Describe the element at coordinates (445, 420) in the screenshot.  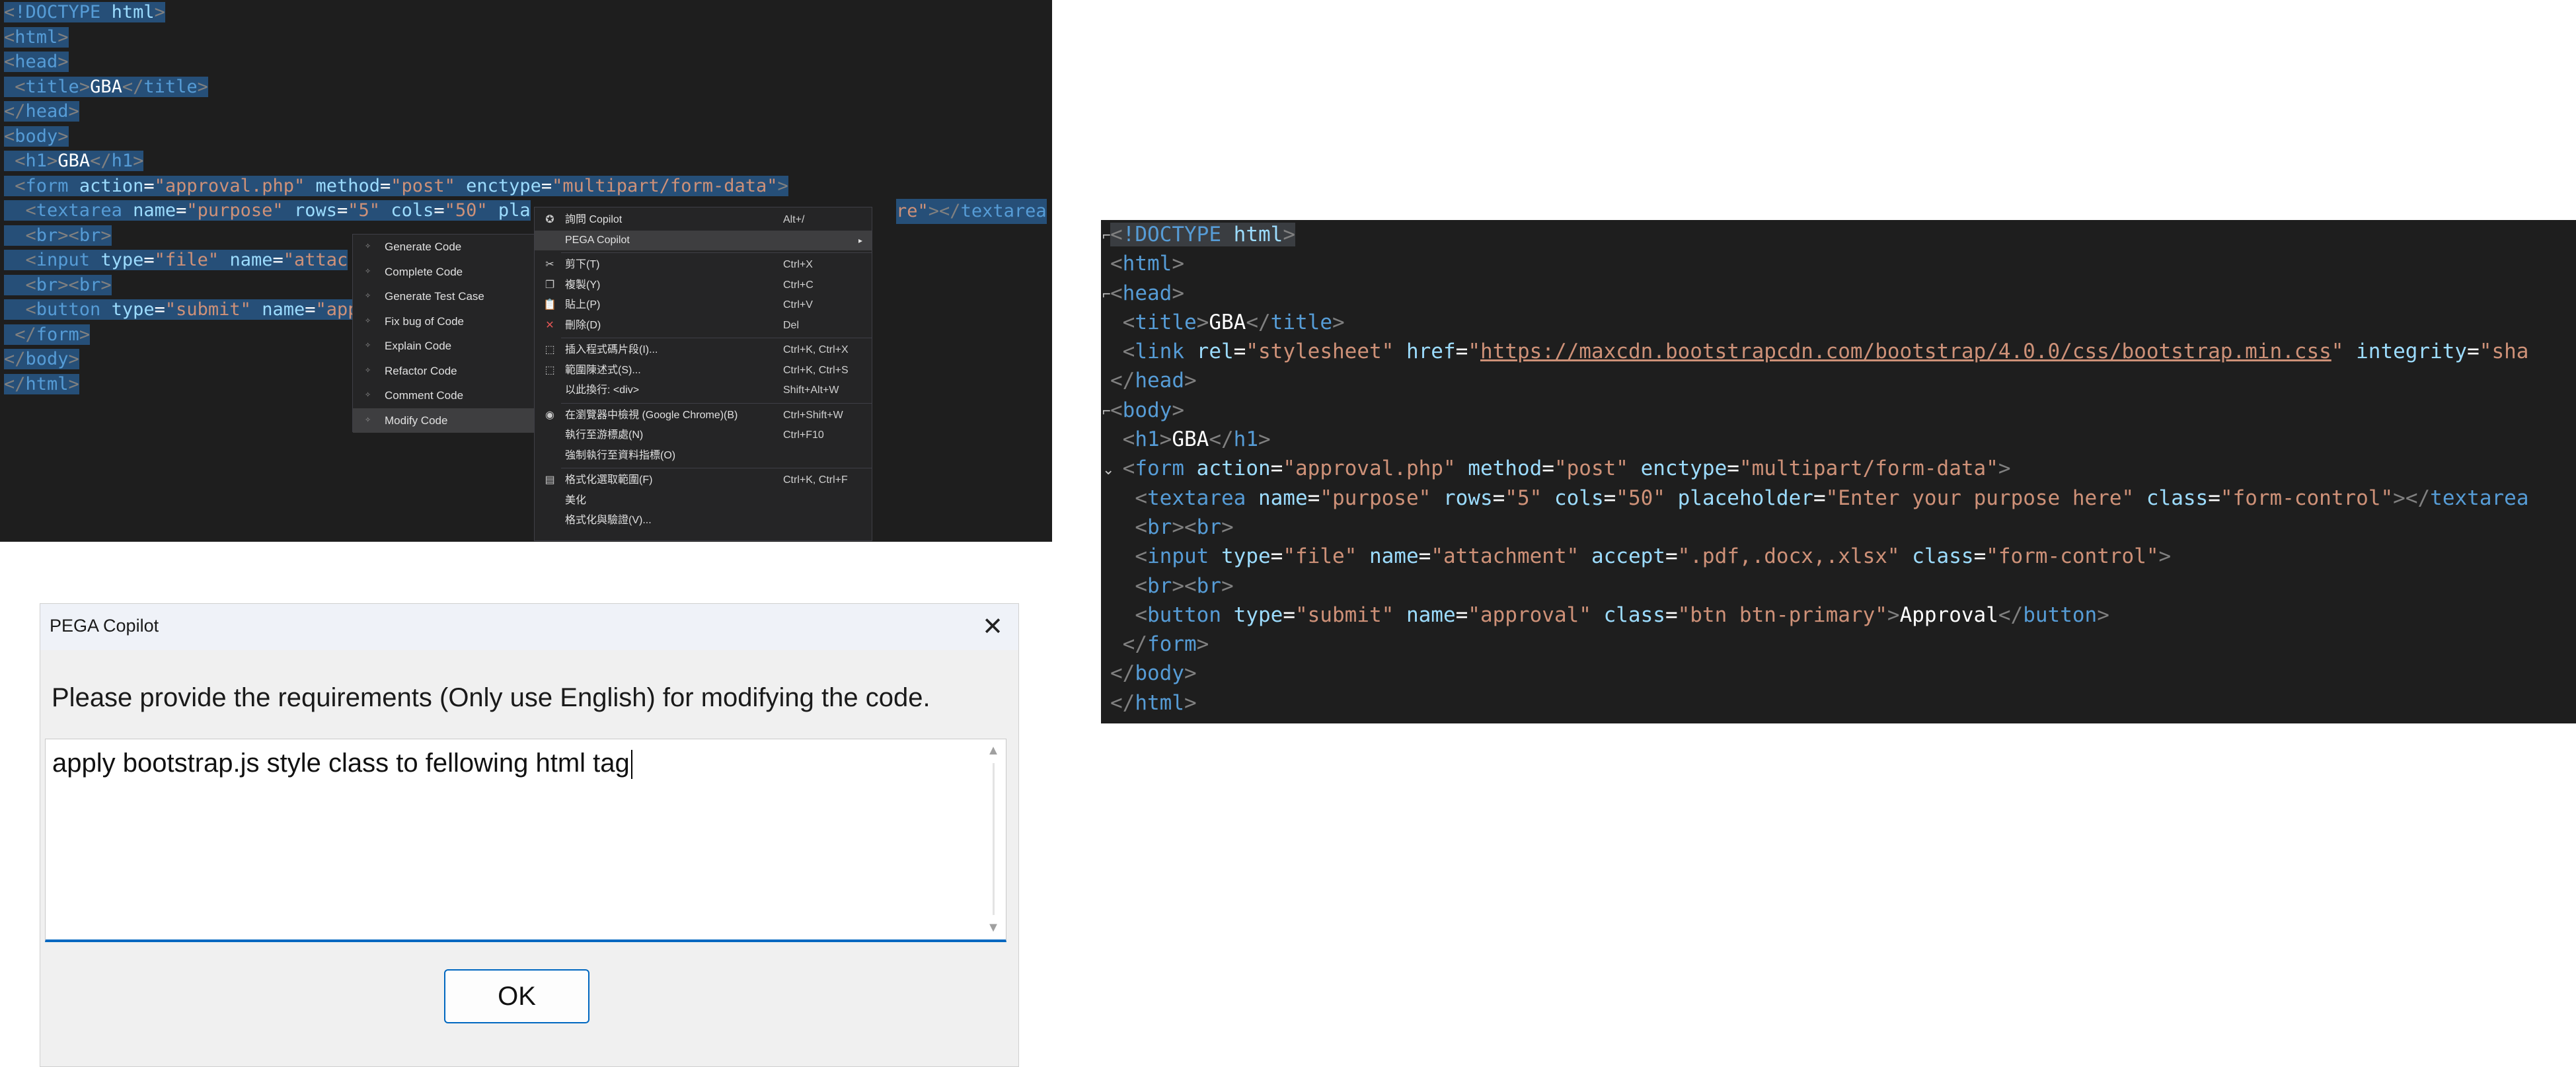
I see `submenu-item-modify-code: ✧ Modify Code` at that location.